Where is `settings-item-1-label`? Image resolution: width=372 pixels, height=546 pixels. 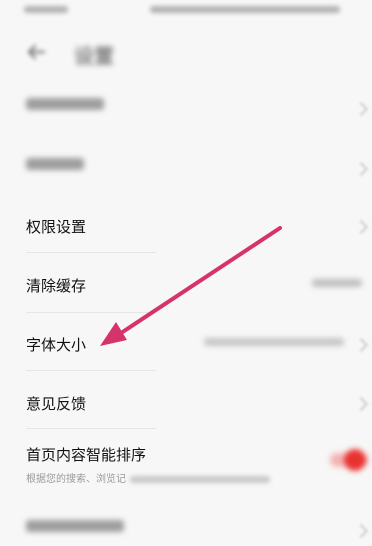
settings-item-1-label is located at coordinates (65, 104).